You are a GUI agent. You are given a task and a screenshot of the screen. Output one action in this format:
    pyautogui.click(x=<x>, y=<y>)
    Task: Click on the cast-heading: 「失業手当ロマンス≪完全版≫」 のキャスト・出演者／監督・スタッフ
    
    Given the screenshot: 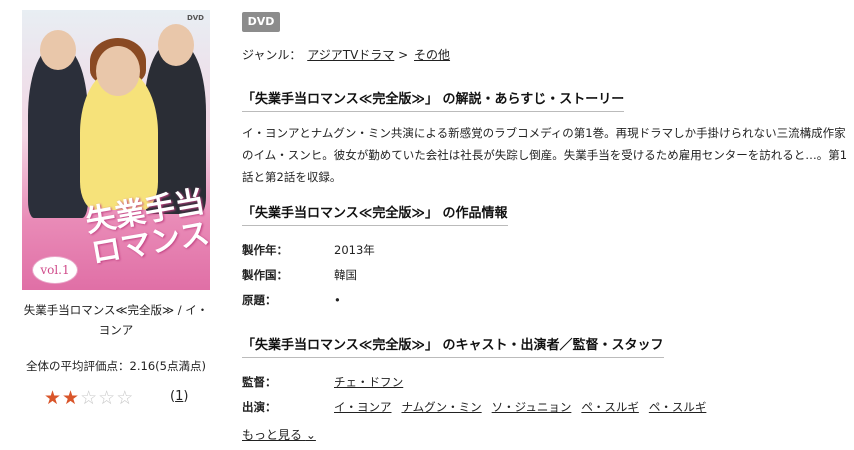 What is the action you would take?
    pyautogui.click(x=453, y=346)
    